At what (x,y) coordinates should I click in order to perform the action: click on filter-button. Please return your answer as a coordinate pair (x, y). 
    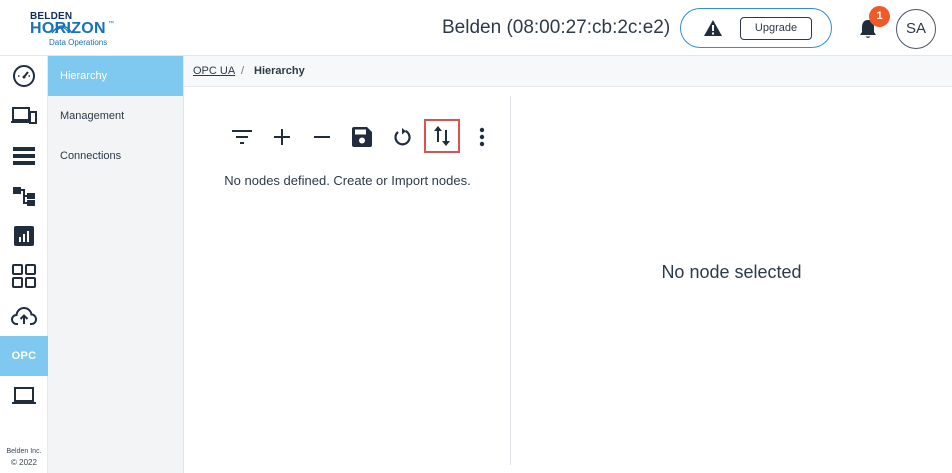
    Looking at the image, I should click on (242, 137).